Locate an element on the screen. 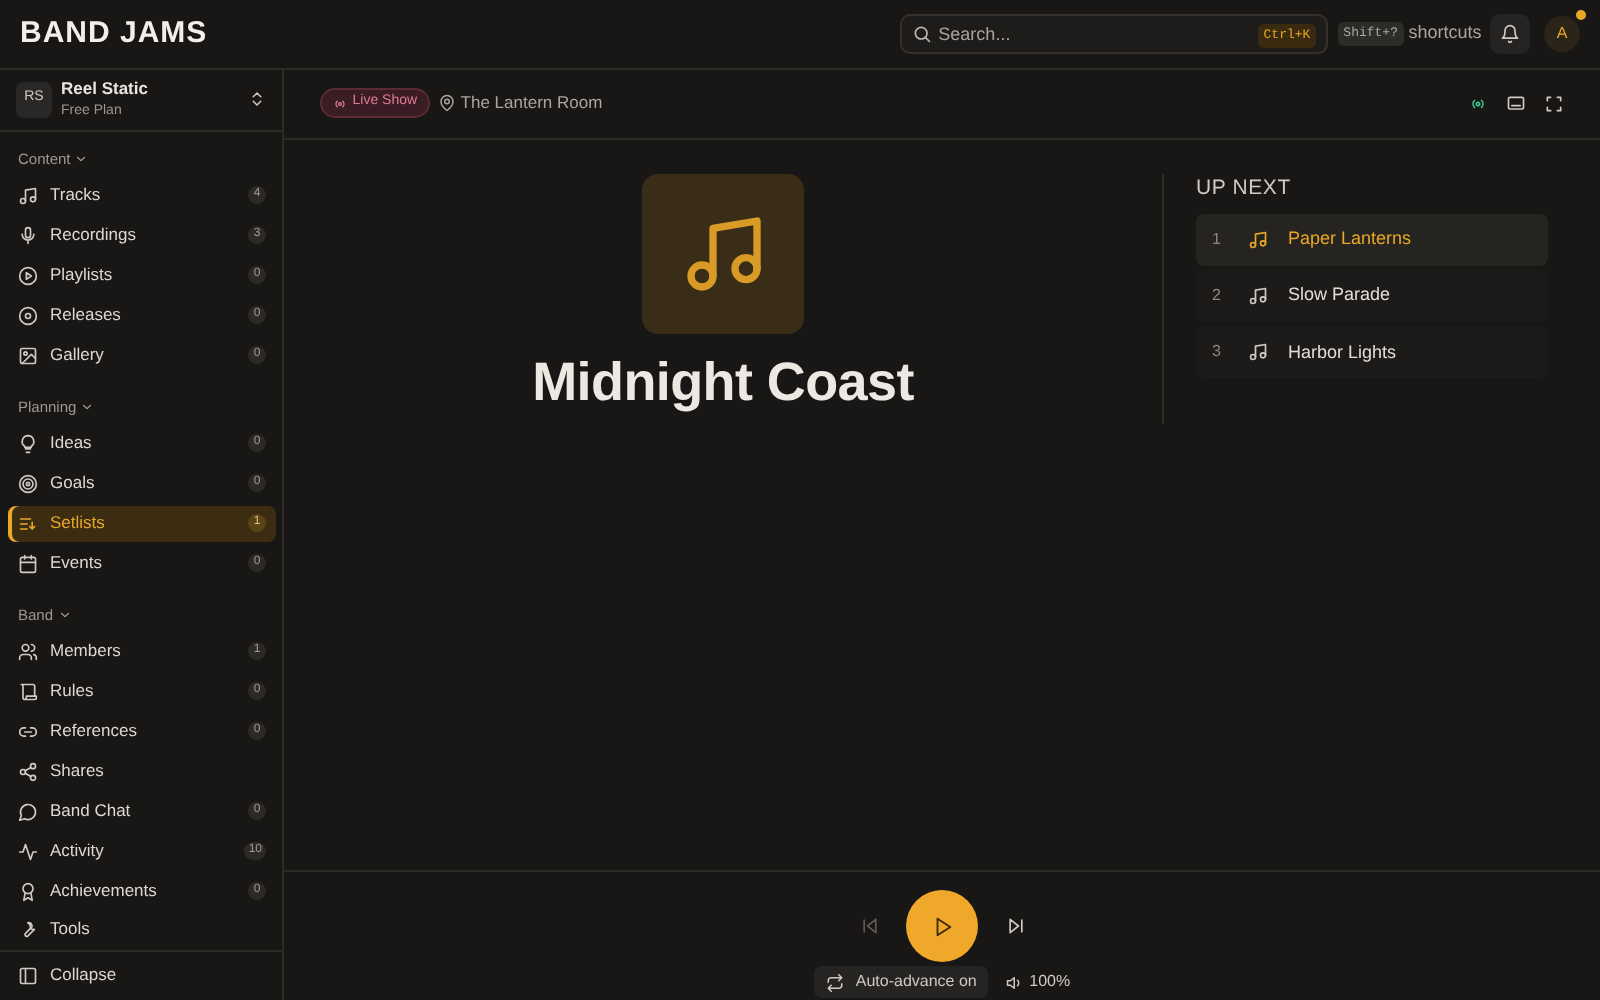 Image resolution: width=1600 pixels, height=1000 pixels. volume-level: 100% is located at coordinates (1050, 982).